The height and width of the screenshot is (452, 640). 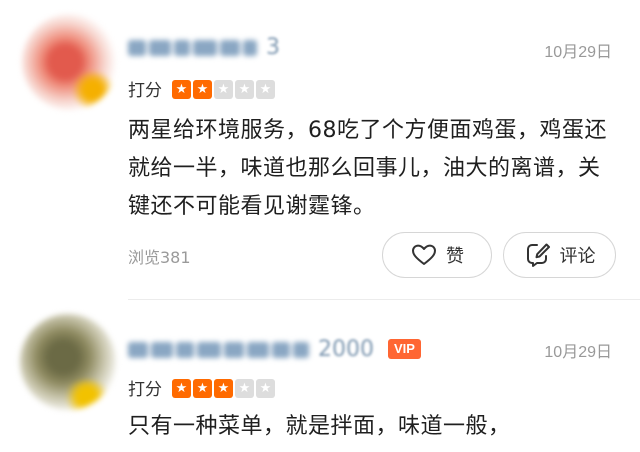 I want to click on comment-label: 评论, so click(x=577, y=256).